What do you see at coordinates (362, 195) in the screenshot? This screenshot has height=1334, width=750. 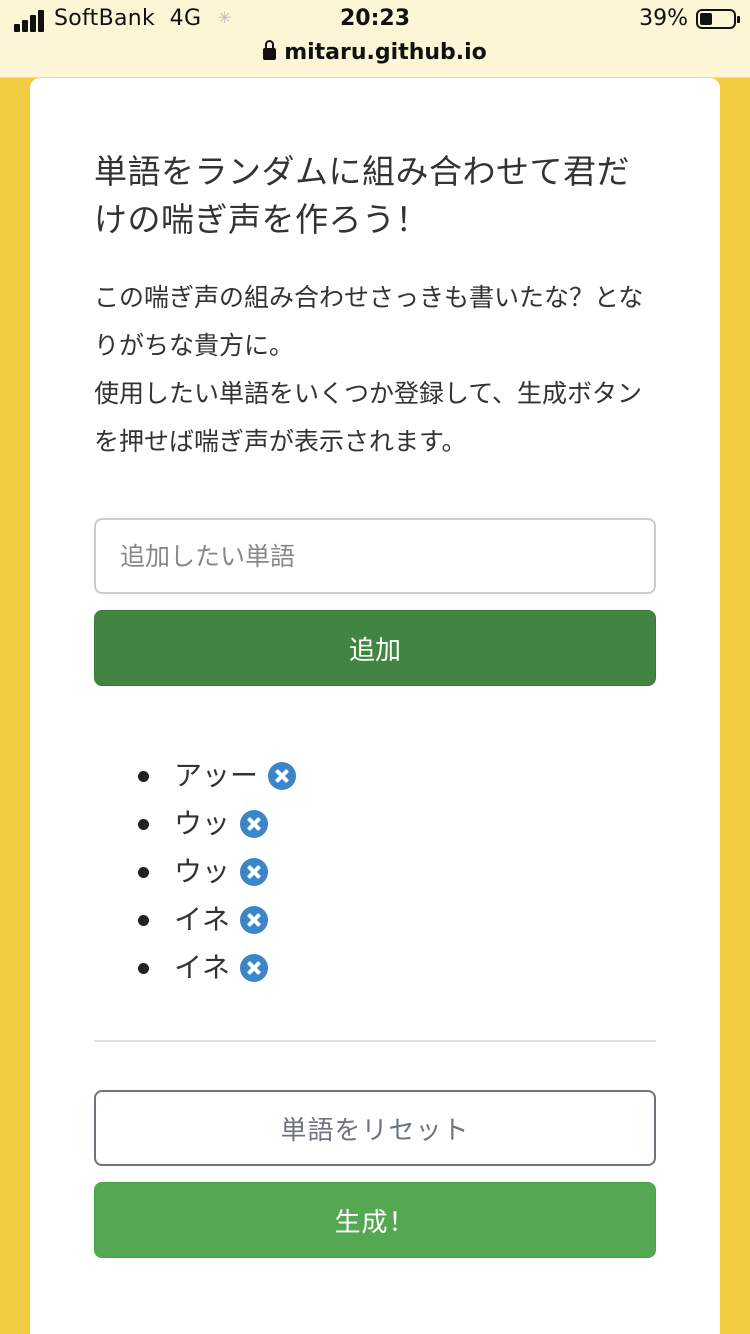 I see `page-title: 単語をランダムに組み合わせて君だけの喘ぎ声を作ろう！` at bounding box center [362, 195].